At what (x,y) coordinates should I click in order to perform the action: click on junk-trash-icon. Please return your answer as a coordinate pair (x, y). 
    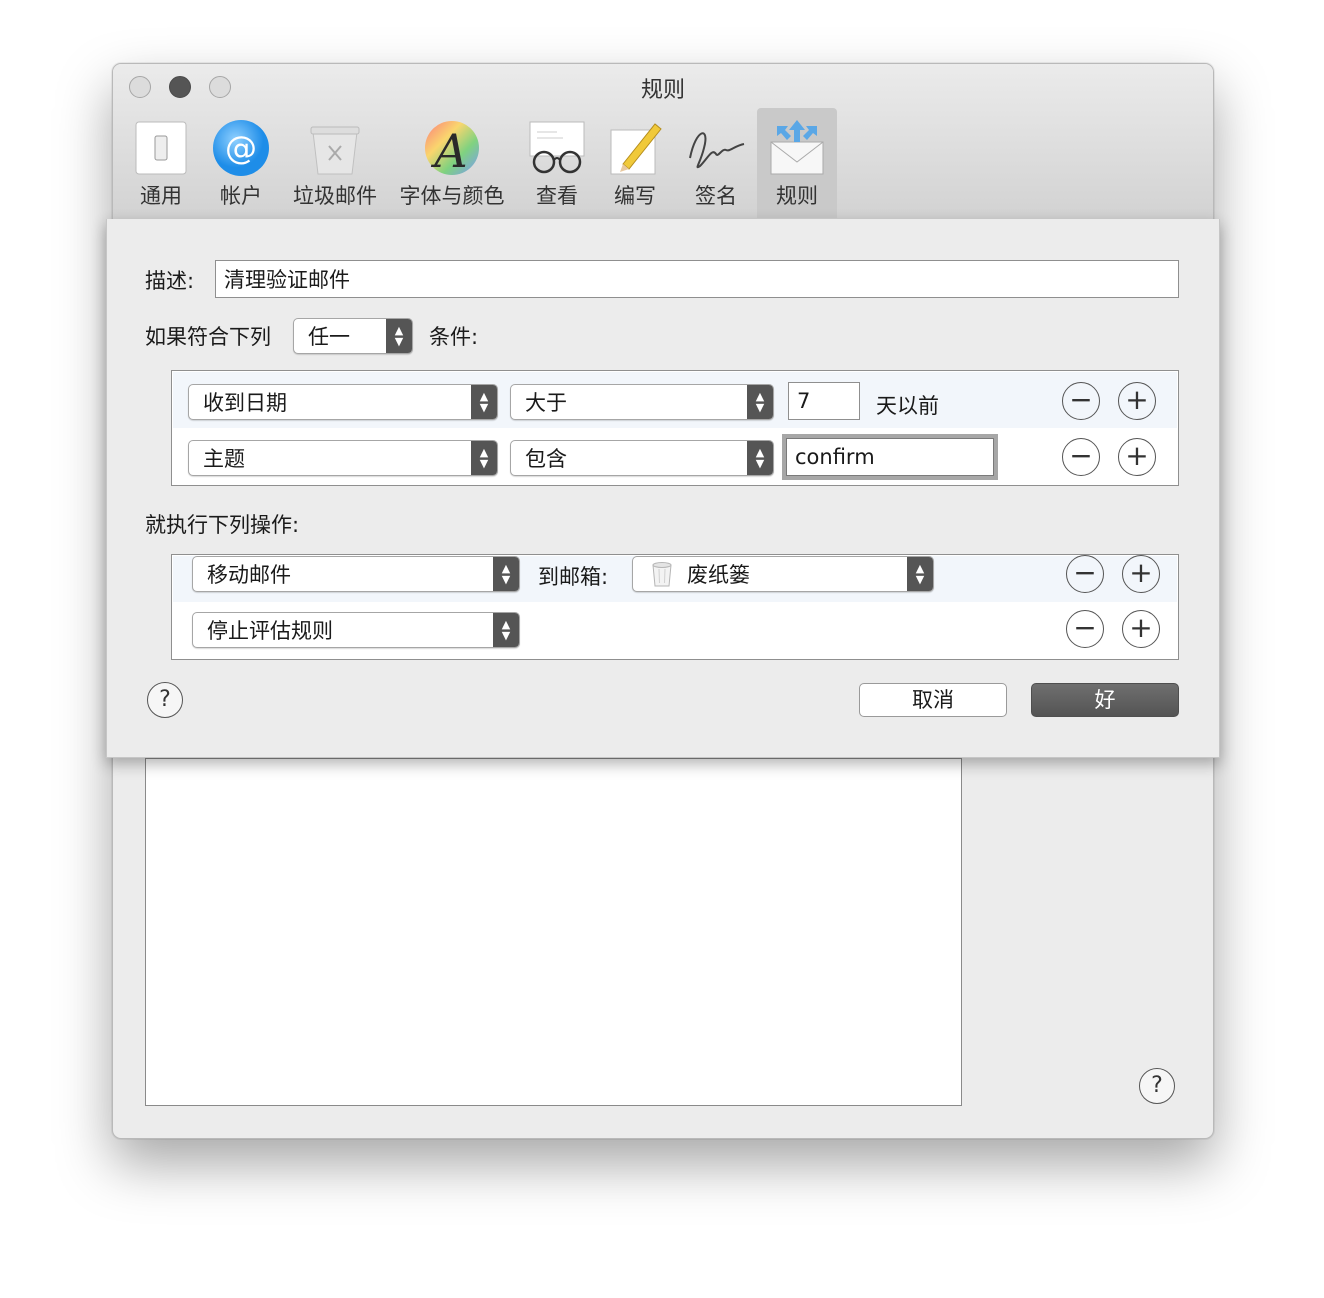
    Looking at the image, I should click on (335, 148).